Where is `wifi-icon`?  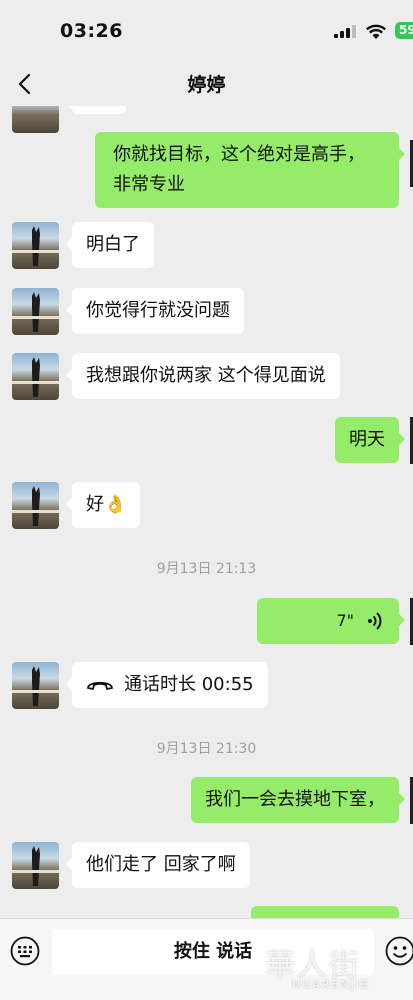 wifi-icon is located at coordinates (376, 31).